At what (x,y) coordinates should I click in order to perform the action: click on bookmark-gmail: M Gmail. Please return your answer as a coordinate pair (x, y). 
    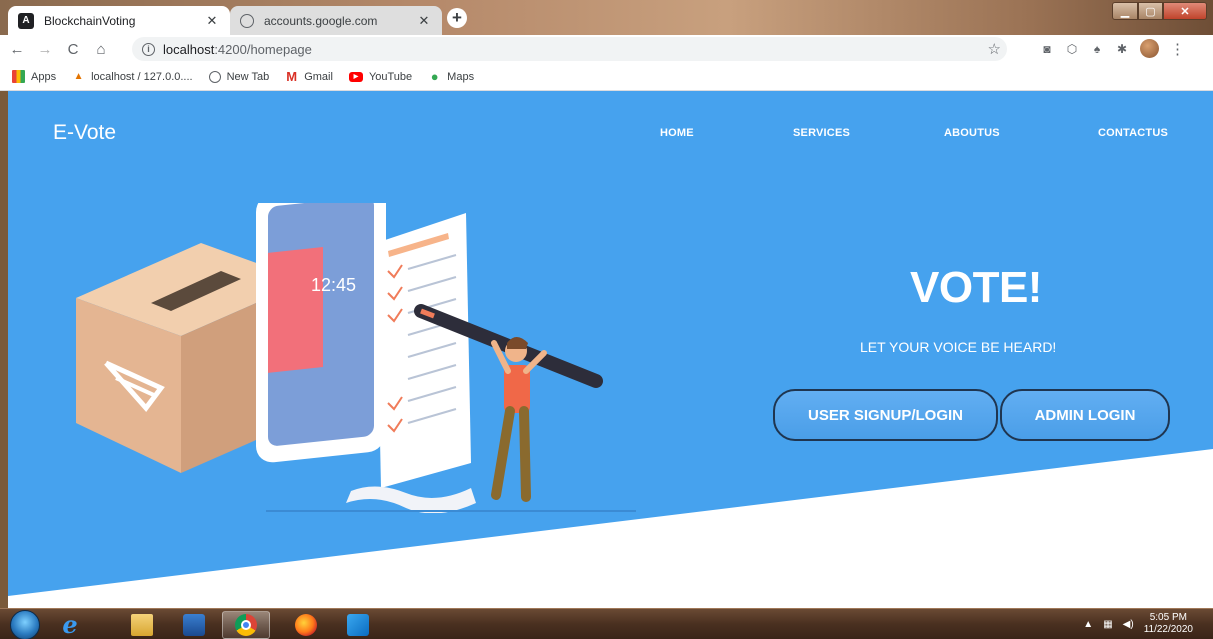
    Looking at the image, I should click on (309, 76).